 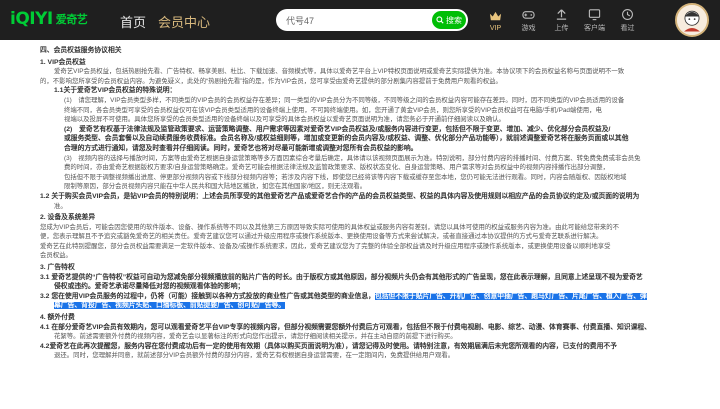 I want to click on client-tool-label: 客户端, so click(x=594, y=28).